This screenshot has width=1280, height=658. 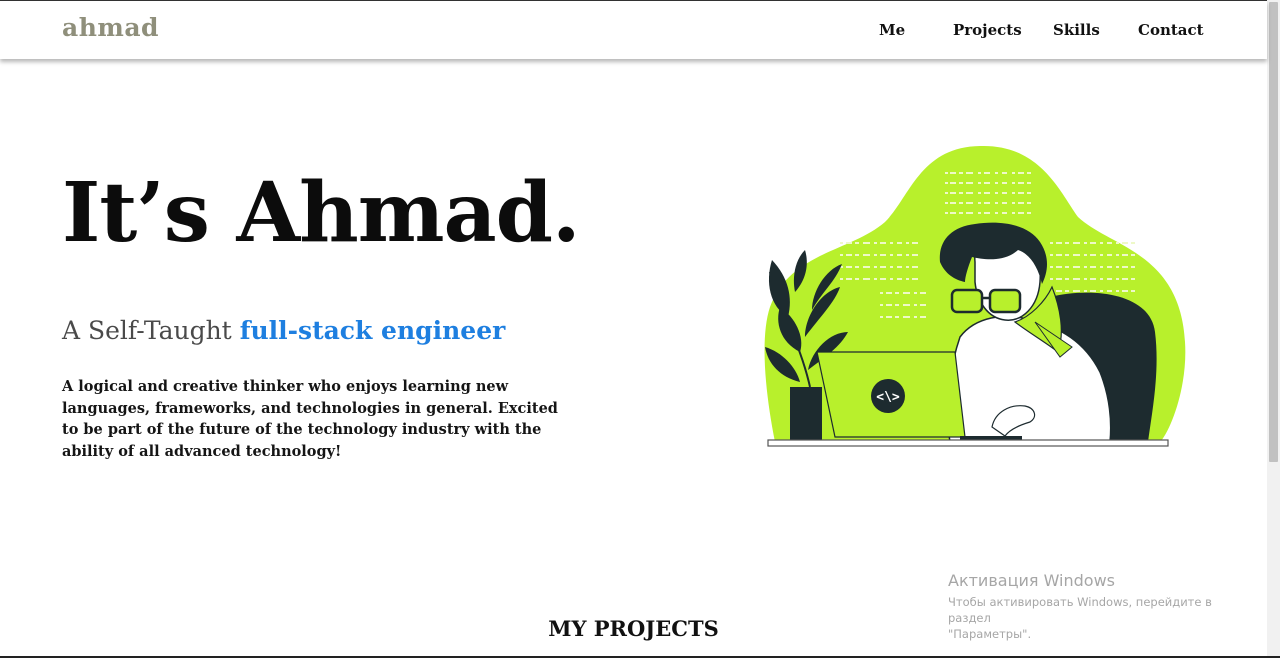 I want to click on subtitle-highlight: full-stack engineer, so click(x=372, y=330).